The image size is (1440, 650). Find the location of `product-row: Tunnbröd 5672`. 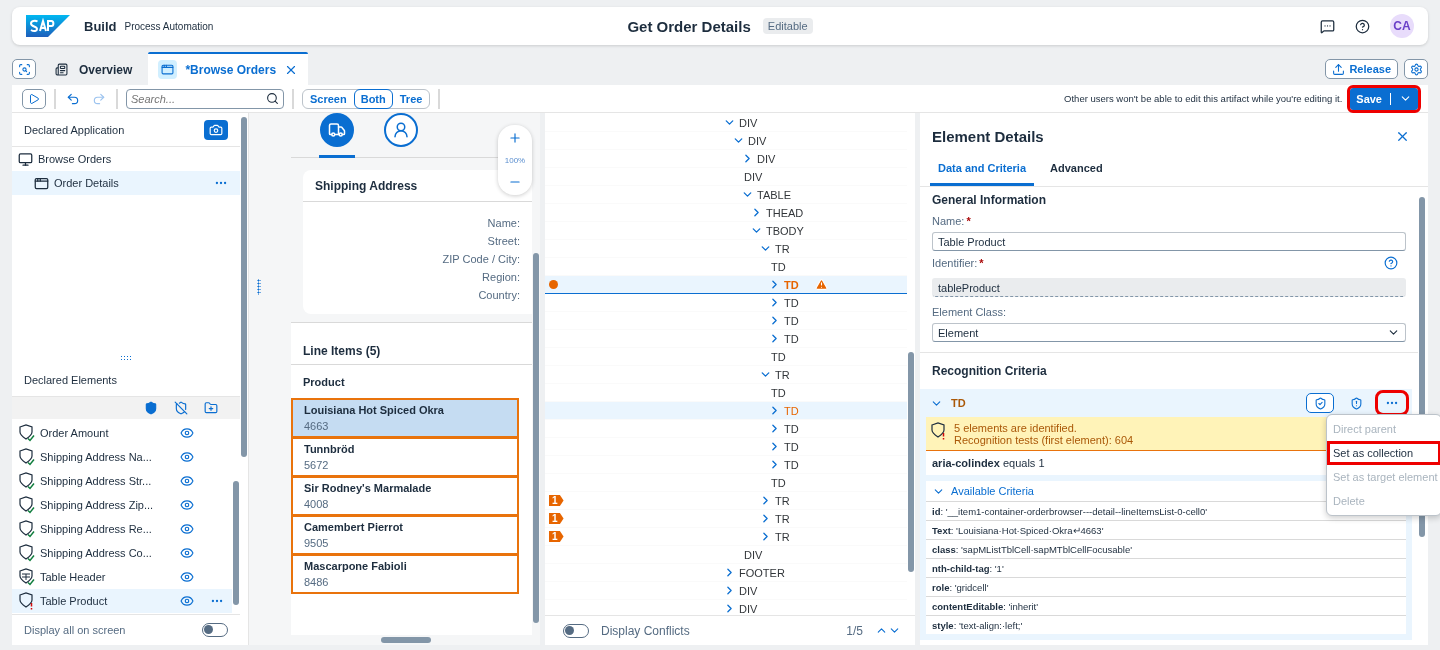

product-row: Tunnbröd 5672 is located at coordinates (405, 457).